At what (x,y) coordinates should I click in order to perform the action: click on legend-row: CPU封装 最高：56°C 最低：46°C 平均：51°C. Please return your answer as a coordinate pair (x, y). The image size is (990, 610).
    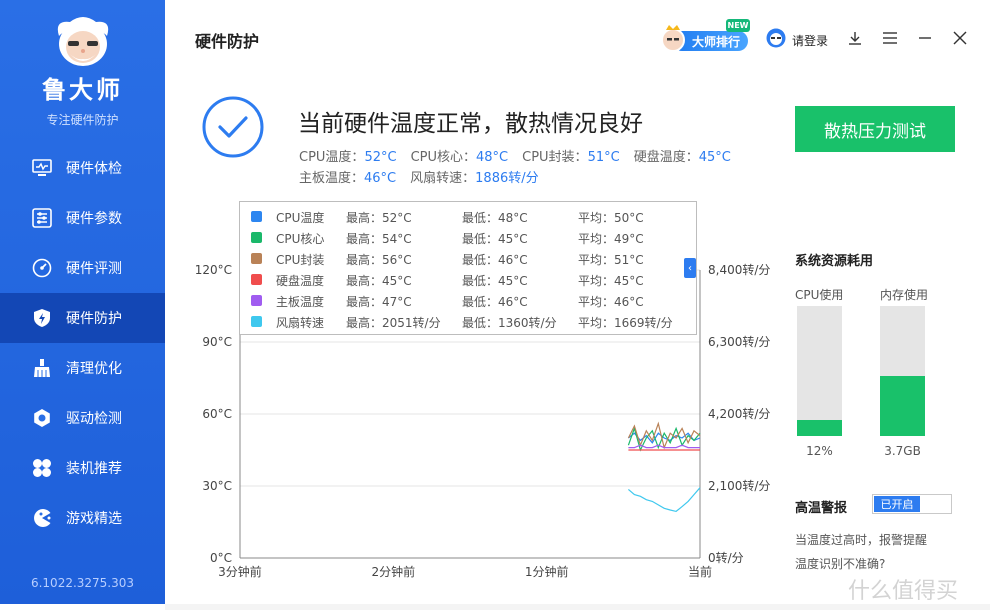
    Looking at the image, I should click on (468, 258).